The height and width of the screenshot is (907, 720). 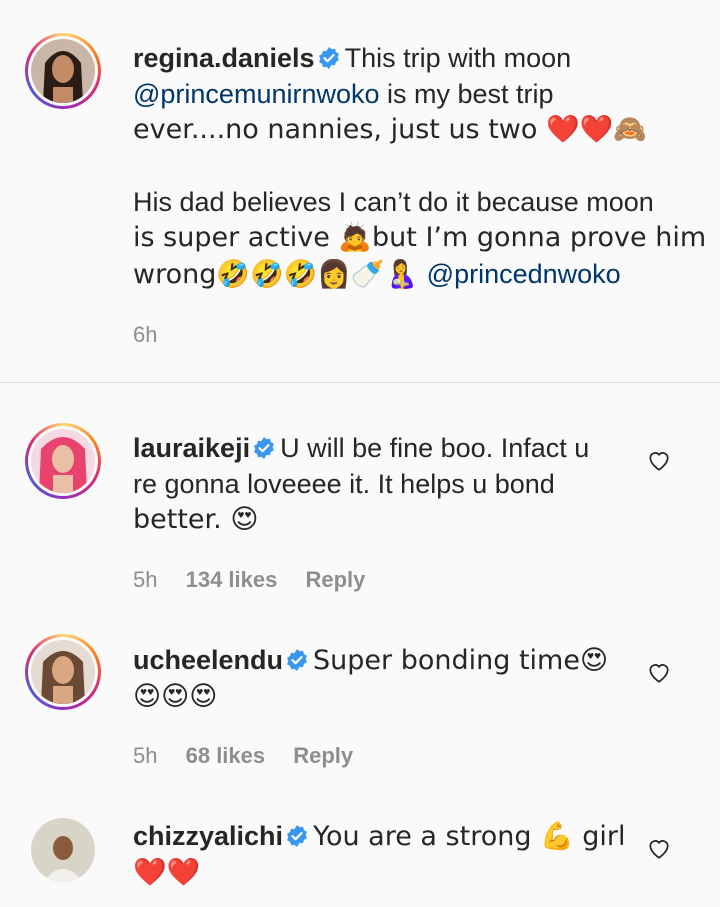 What do you see at coordinates (420, 237) in the screenshot?
I see `caption-text-line: is super active 🙇but I’m gonna prove him` at bounding box center [420, 237].